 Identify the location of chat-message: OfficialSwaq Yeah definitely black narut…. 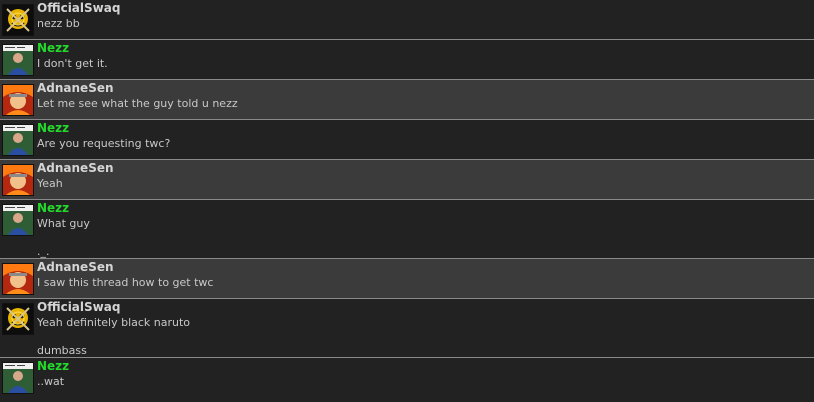
(407, 328).